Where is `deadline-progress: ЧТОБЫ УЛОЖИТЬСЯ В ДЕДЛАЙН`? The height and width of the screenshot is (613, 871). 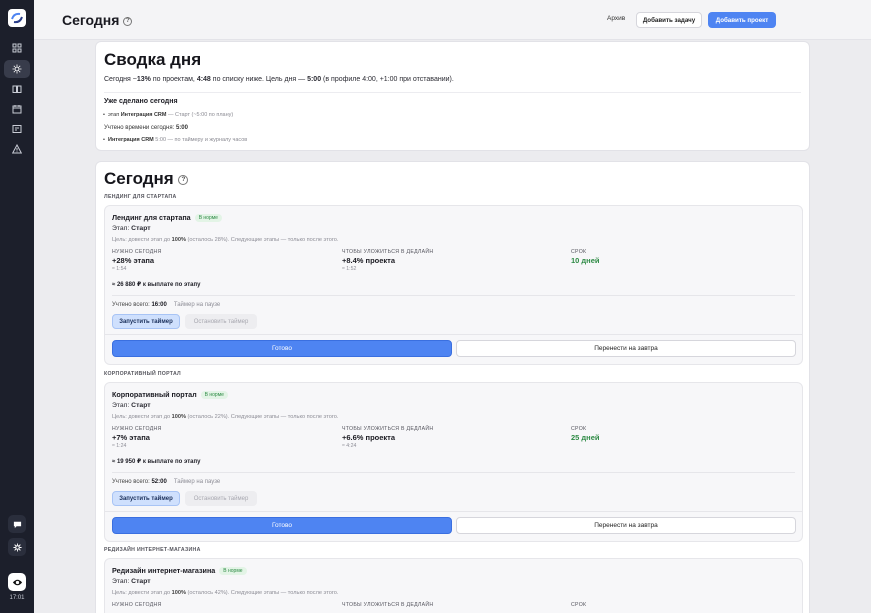 deadline-progress: ЧТОБЫ УЛОЖИТЬСЯ В ДЕДЛАЙН is located at coordinates (388, 605).